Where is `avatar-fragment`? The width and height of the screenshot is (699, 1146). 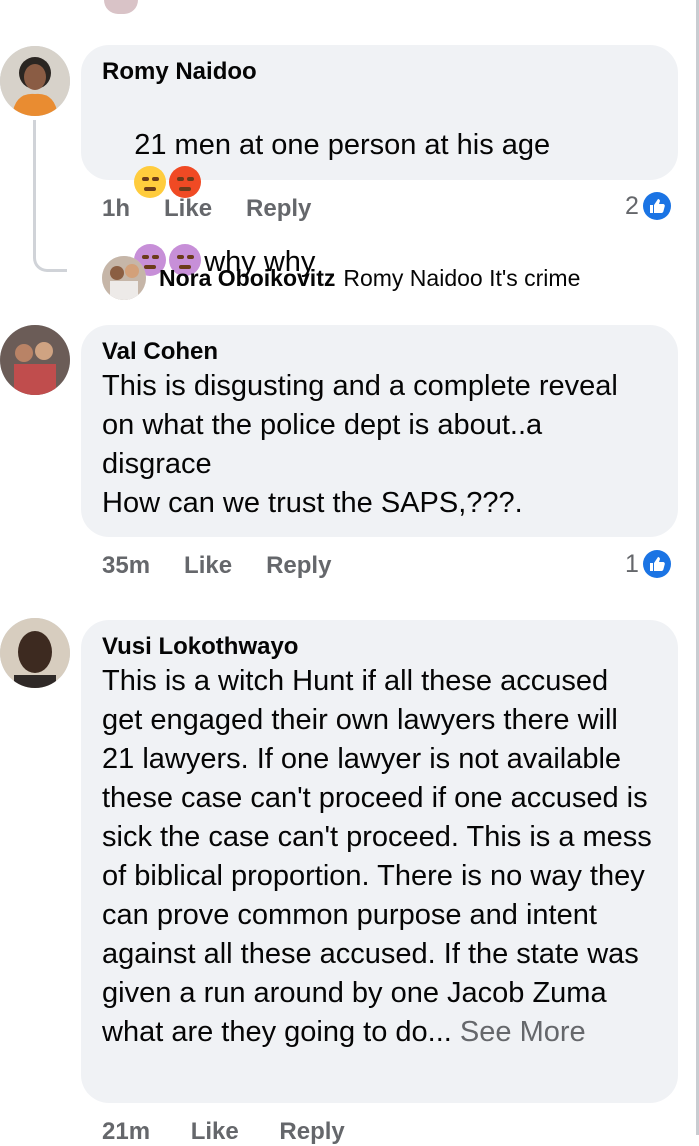 avatar-fragment is located at coordinates (121, 7).